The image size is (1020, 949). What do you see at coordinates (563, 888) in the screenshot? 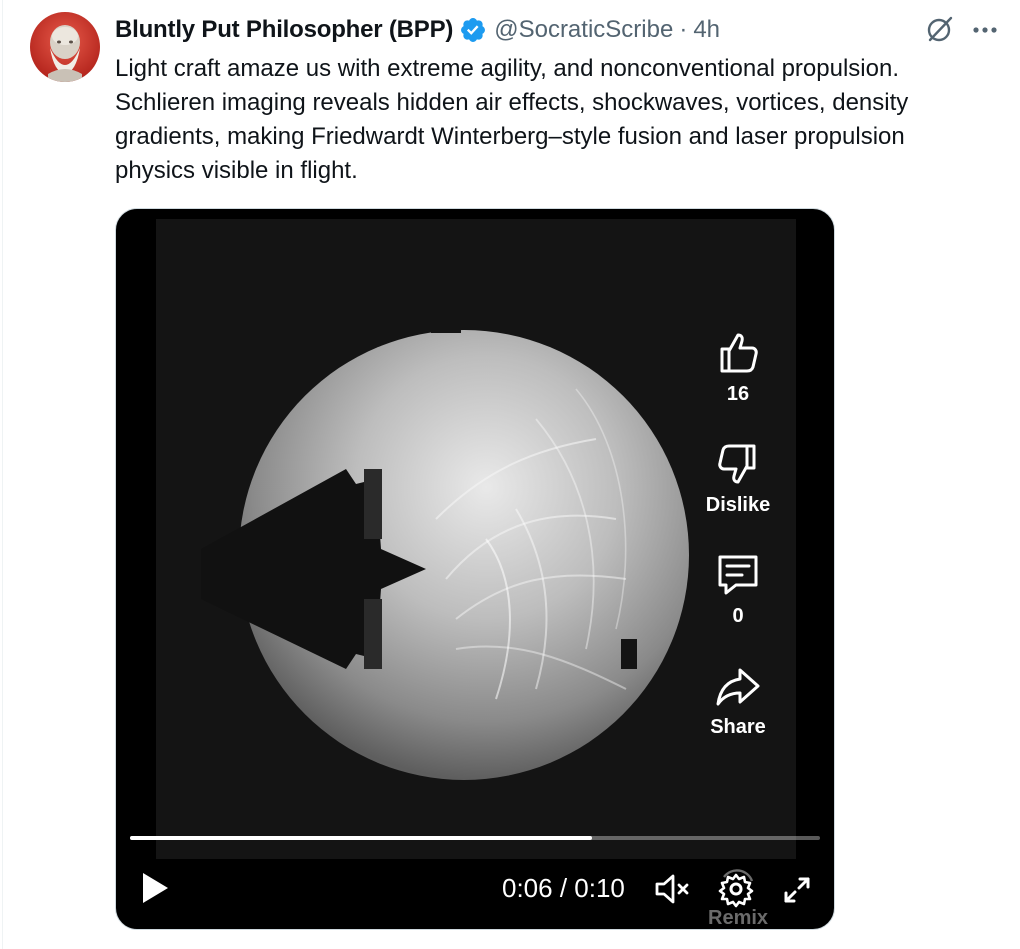
I see `time-display: 0:06 / 0:10` at bounding box center [563, 888].